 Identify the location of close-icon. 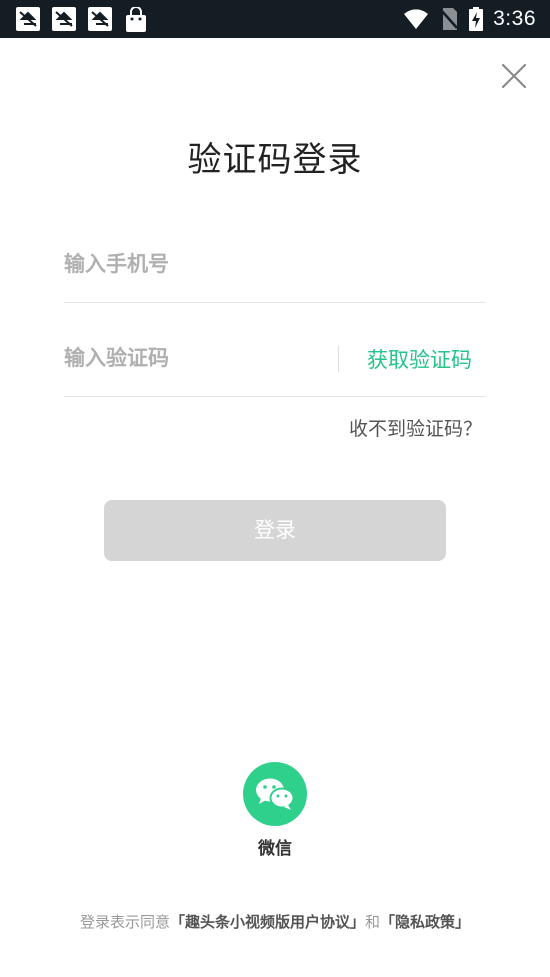
(514, 76).